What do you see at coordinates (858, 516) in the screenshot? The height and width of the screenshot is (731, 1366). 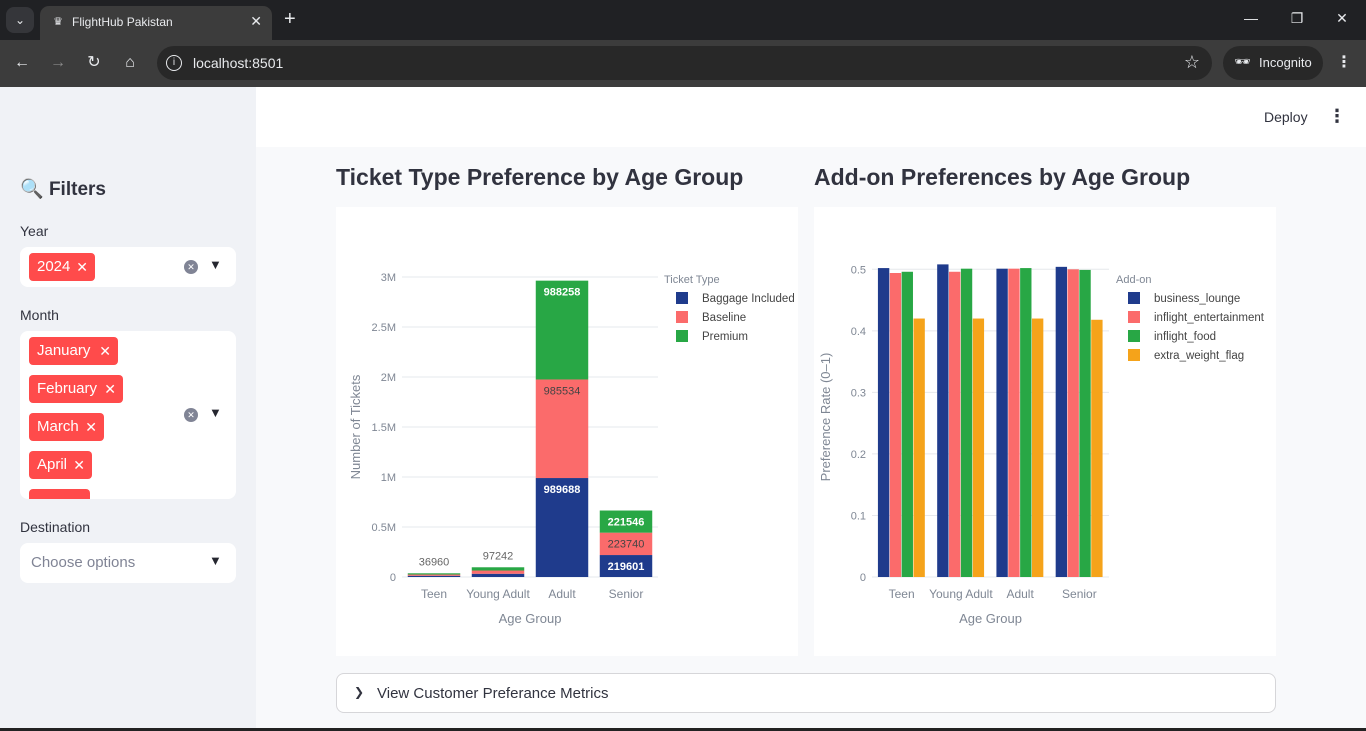 I see `y-tick-label: 0.1` at bounding box center [858, 516].